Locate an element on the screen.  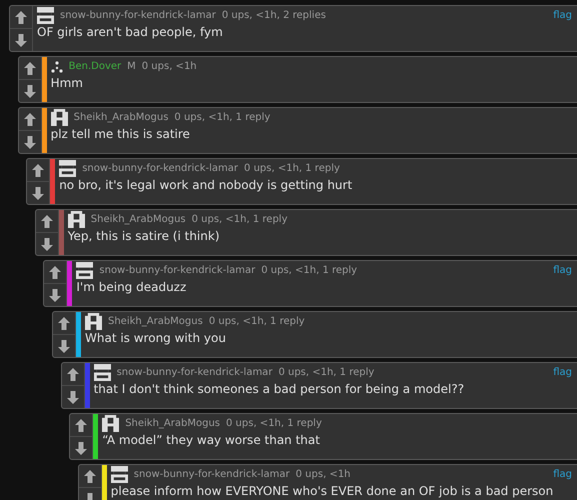
comment-text: “A model” they way worse than that is located at coordinates (211, 440).